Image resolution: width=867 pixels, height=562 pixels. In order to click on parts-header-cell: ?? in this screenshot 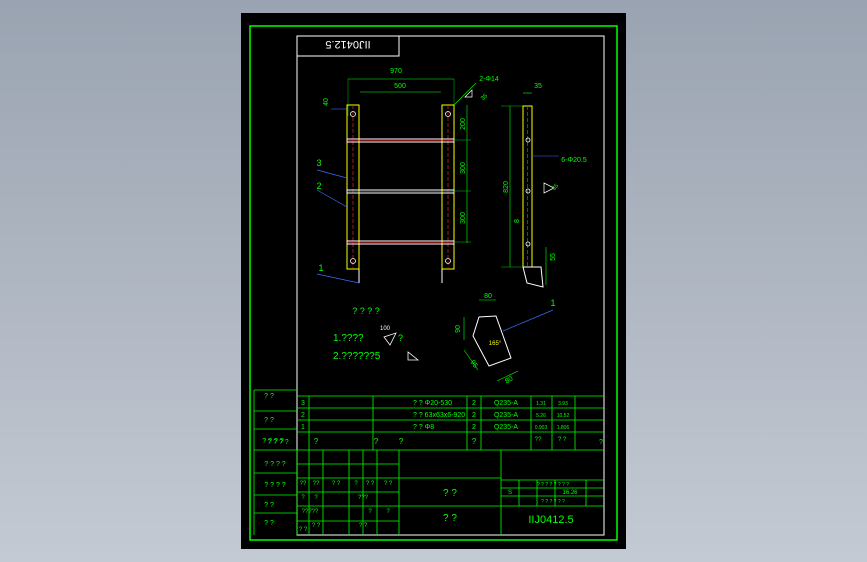, I will do `click(538, 440)`.